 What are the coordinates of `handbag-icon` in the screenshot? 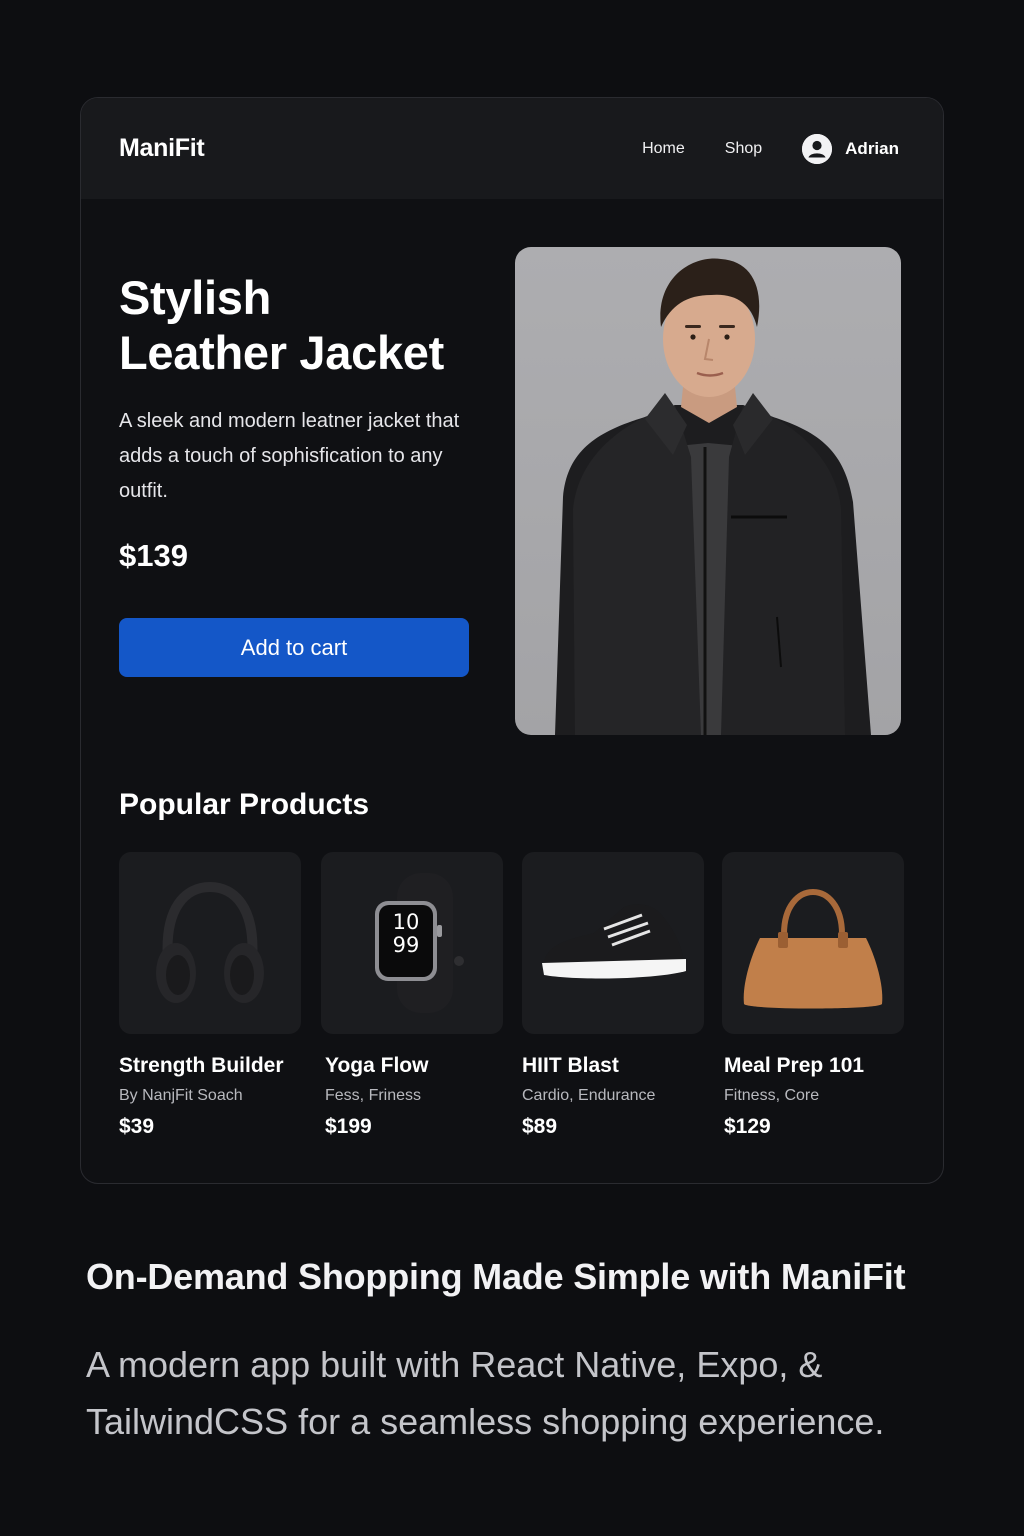 It's located at (813, 949).